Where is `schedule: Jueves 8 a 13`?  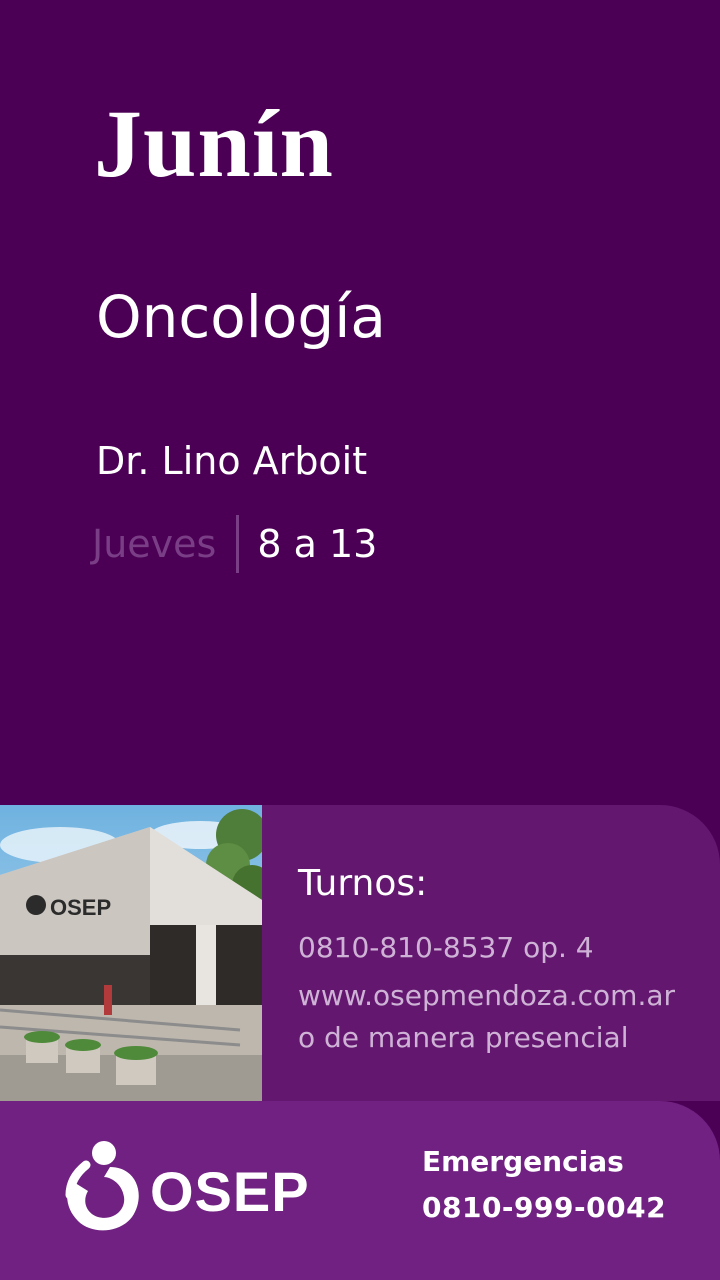 schedule: Jueves 8 a 13 is located at coordinates (234, 544).